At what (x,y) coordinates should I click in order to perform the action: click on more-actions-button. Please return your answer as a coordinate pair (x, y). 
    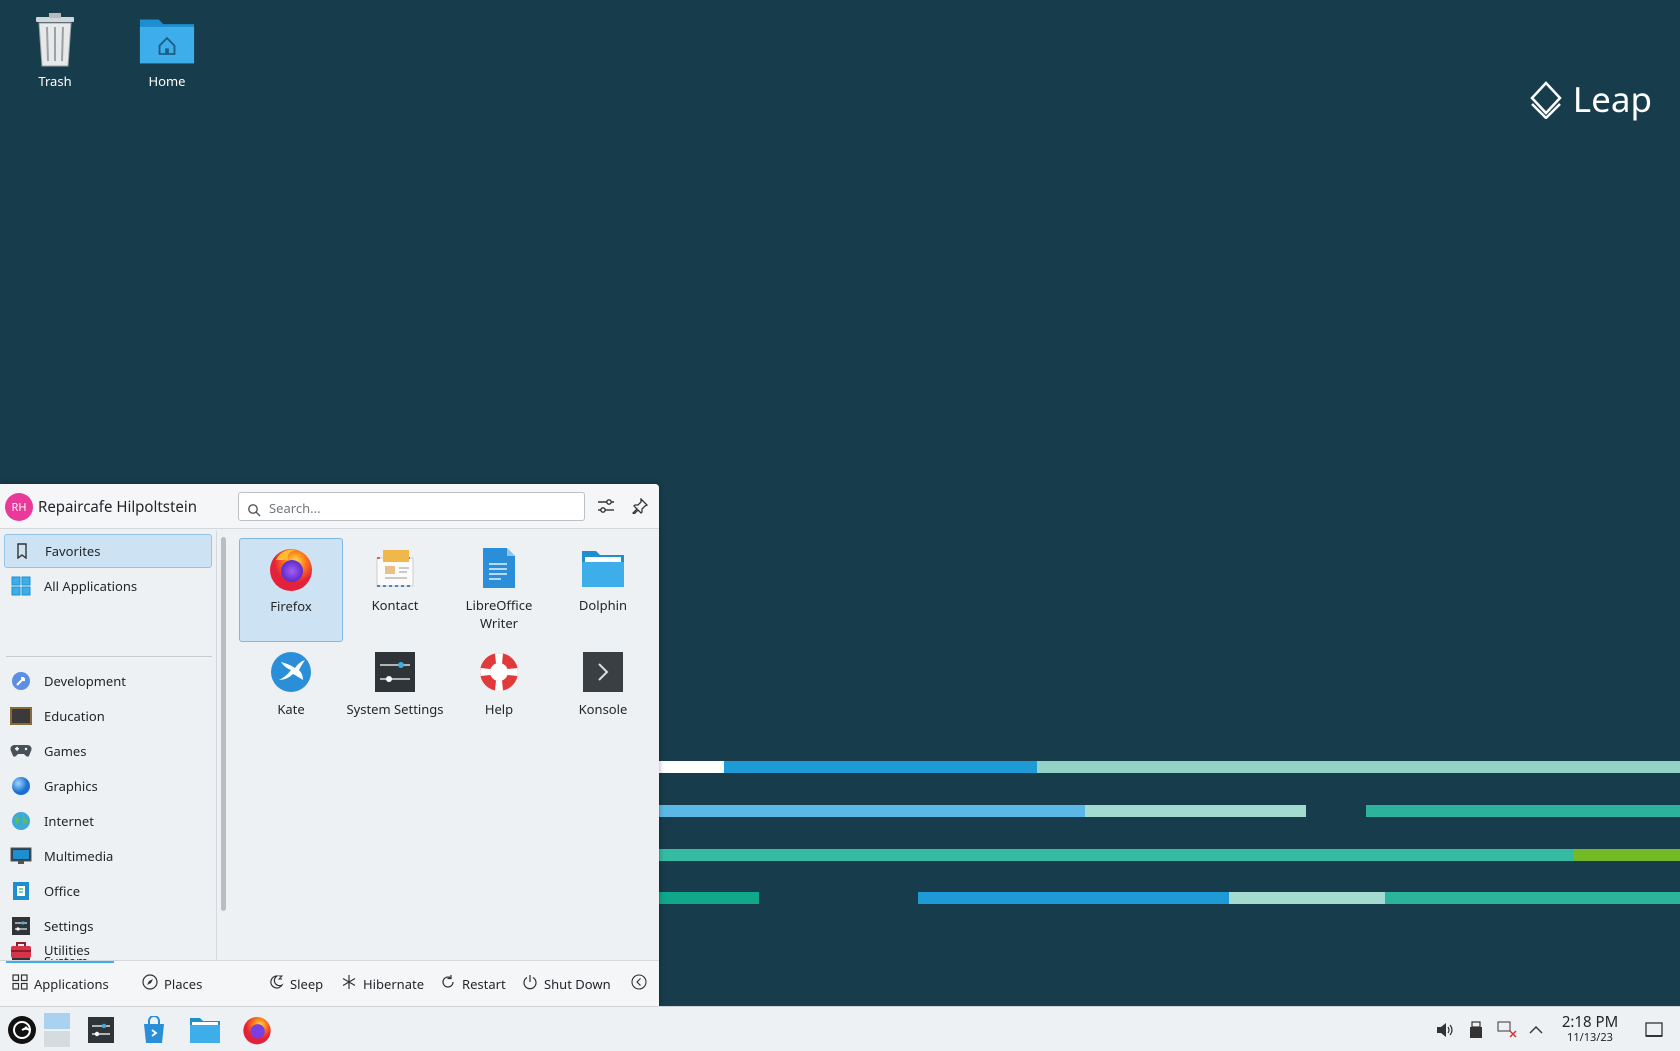
    Looking at the image, I should click on (639, 984).